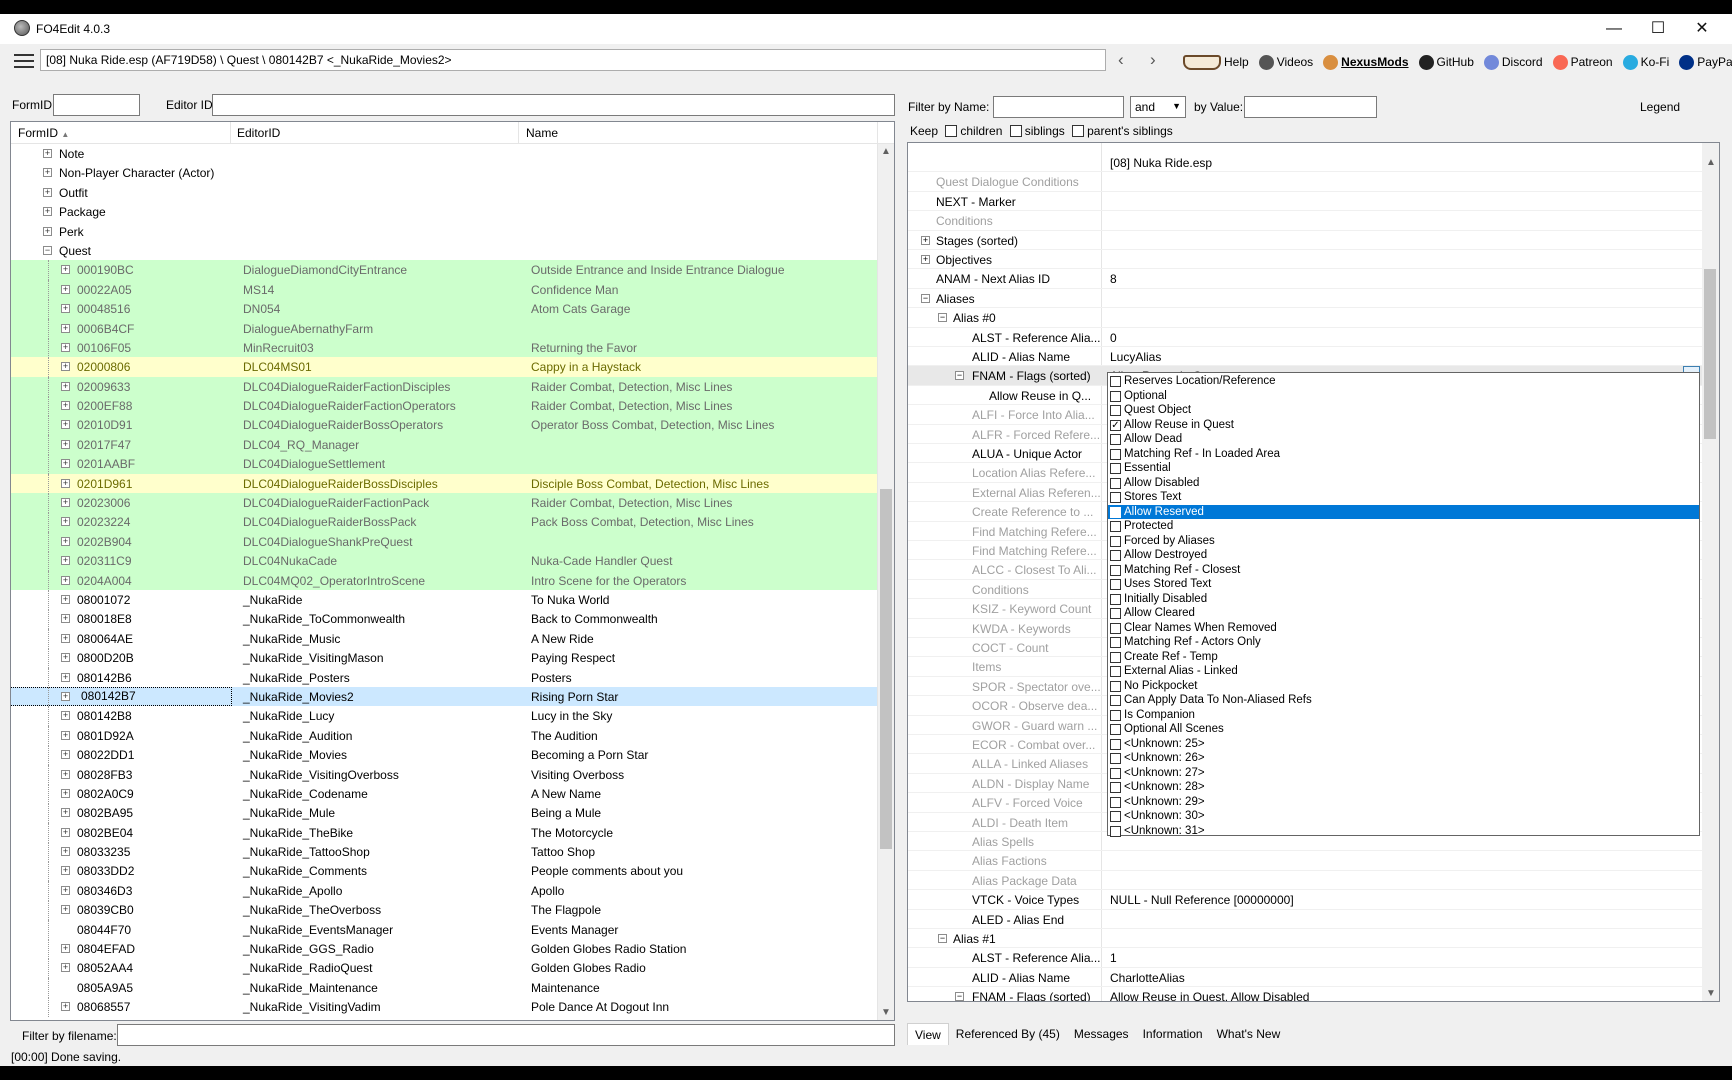 The image size is (1732, 1080). What do you see at coordinates (1306, 978) in the screenshot?
I see `property-row: ALID - Alias Name CharlotteAlias` at bounding box center [1306, 978].